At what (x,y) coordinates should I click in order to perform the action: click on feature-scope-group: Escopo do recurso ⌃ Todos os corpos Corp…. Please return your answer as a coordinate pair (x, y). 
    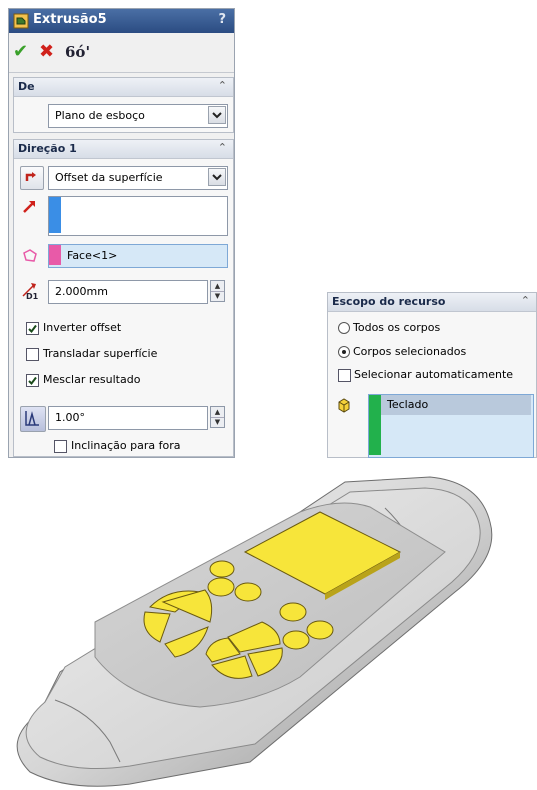
    Looking at the image, I should click on (432, 375).